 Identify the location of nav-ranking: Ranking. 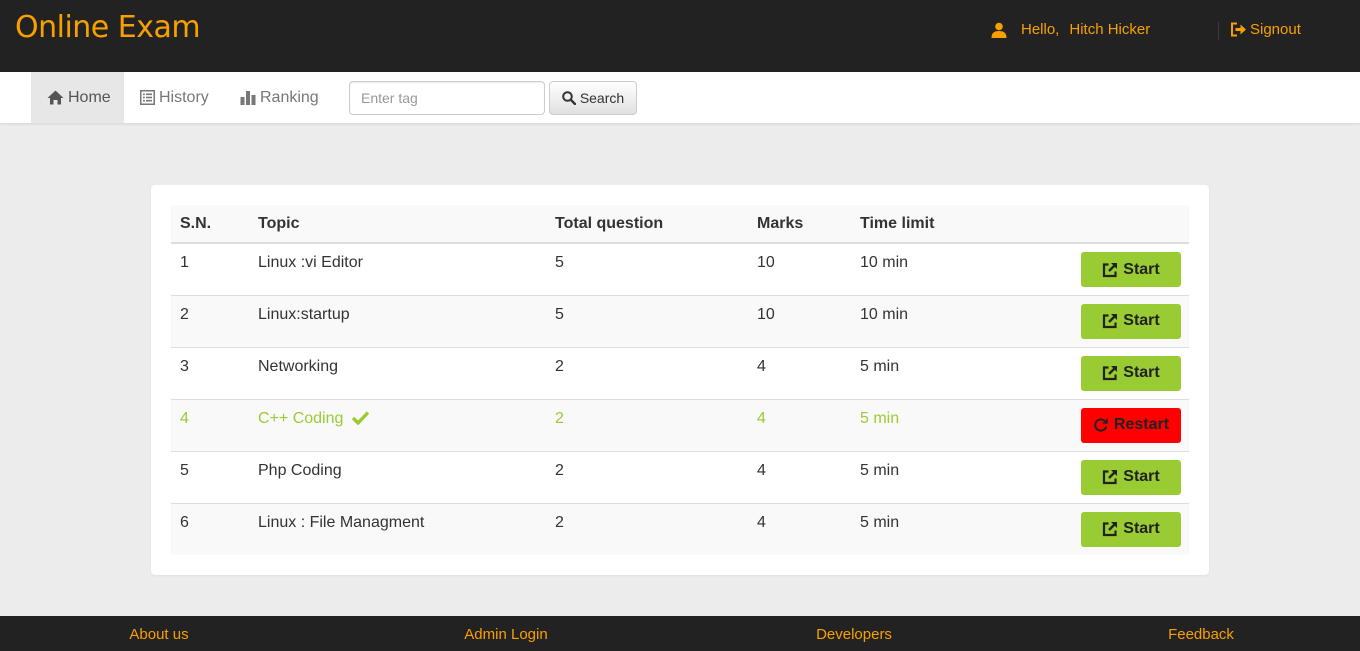
(279, 97).